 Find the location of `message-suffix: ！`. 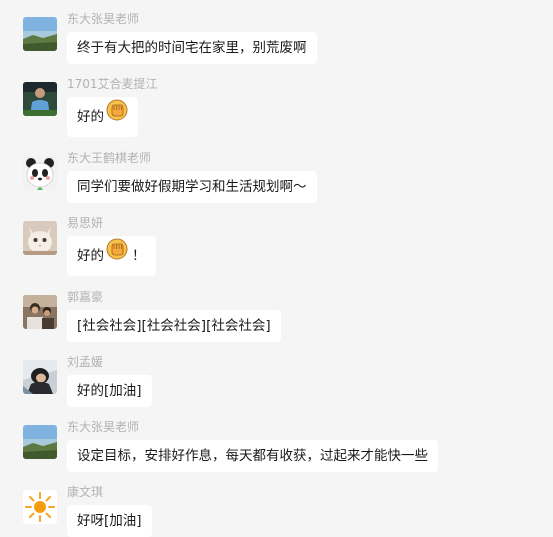

message-suffix: ！ is located at coordinates (139, 256).